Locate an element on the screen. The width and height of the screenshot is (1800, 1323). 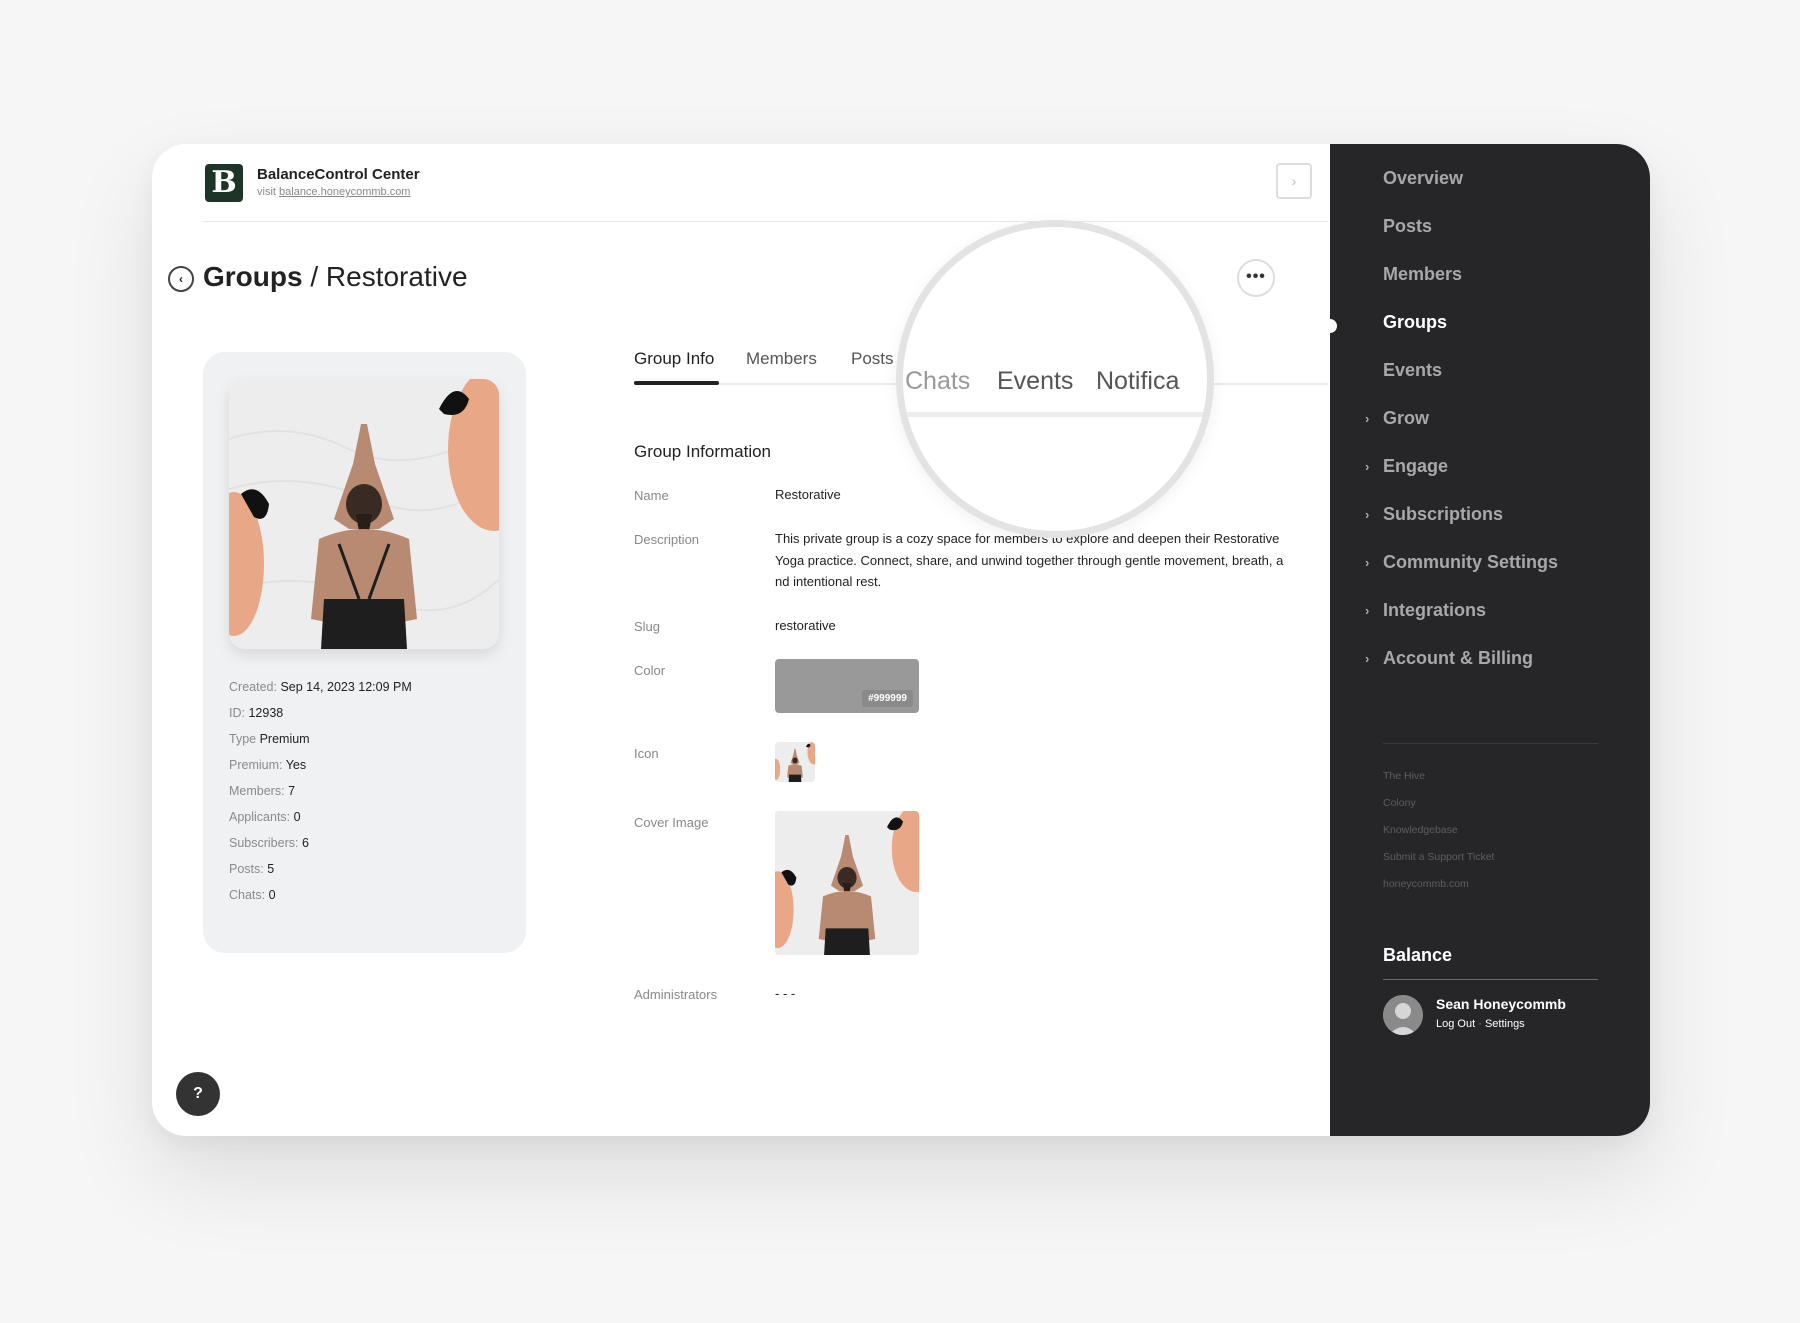
breadcrumb-groups: Groups is located at coordinates (253, 276).